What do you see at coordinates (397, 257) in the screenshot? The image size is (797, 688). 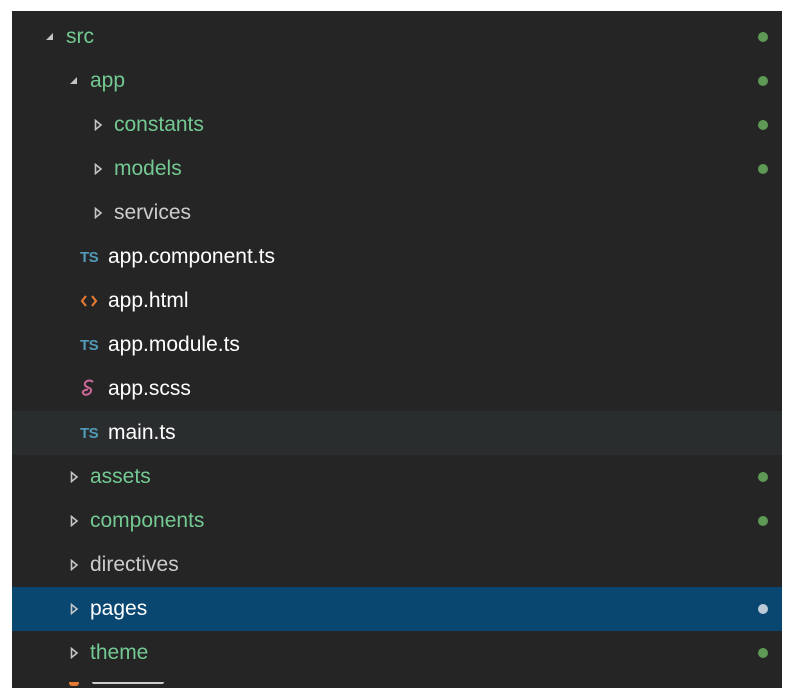 I see `tree-file-app-component-ts: TS app.component.ts` at bounding box center [397, 257].